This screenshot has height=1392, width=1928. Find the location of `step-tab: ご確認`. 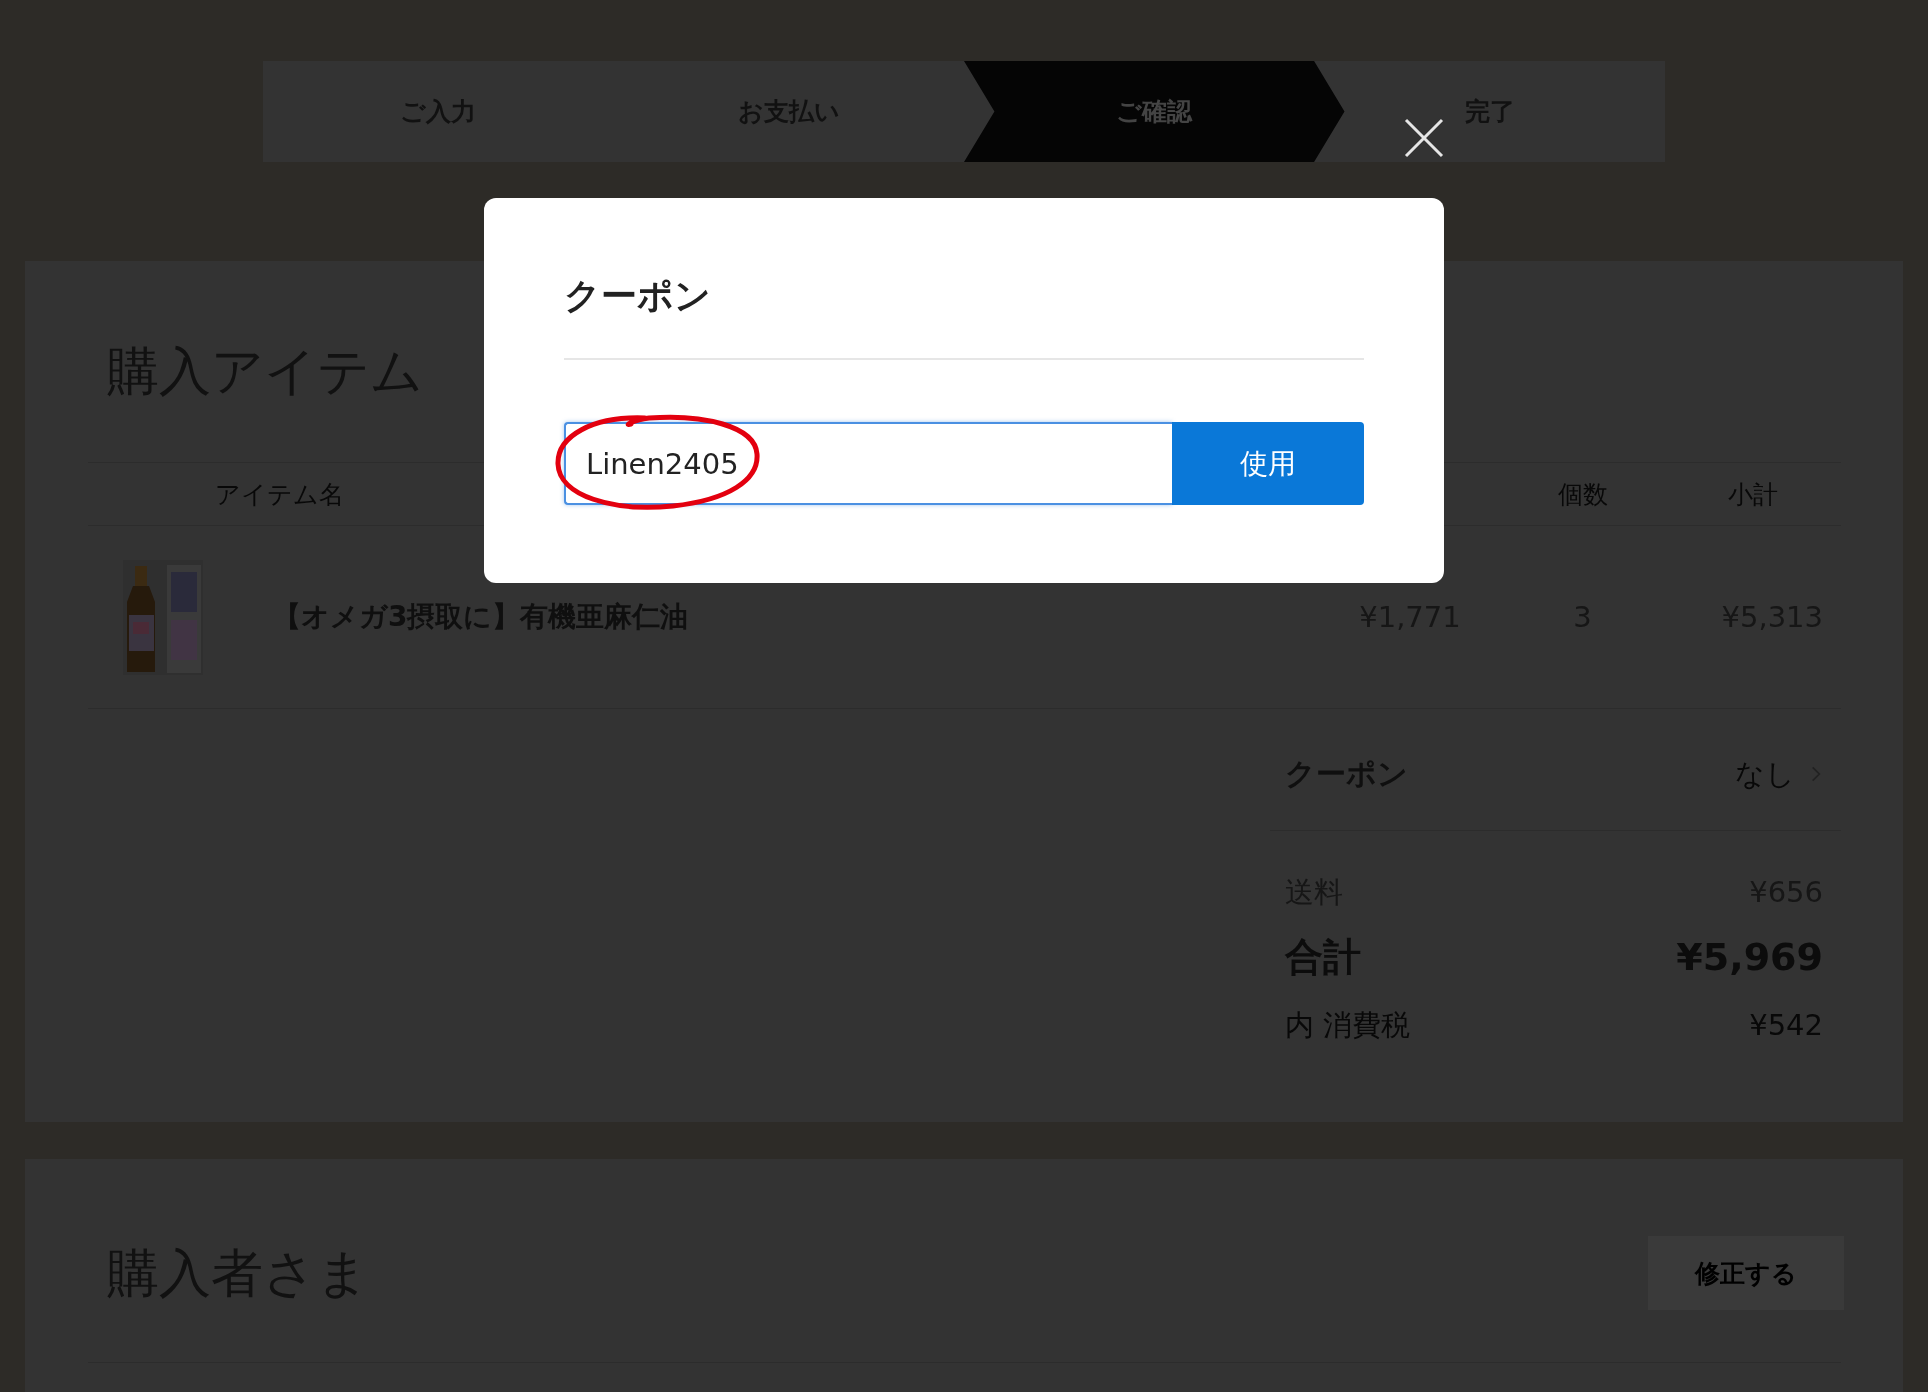

step-tab: ご確認 is located at coordinates (1154, 111).